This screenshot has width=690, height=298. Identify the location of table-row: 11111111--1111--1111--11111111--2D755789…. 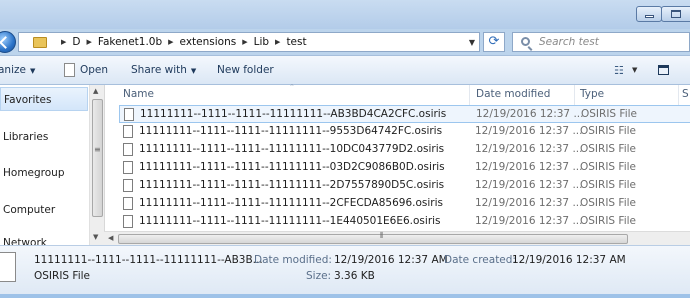
(404, 186).